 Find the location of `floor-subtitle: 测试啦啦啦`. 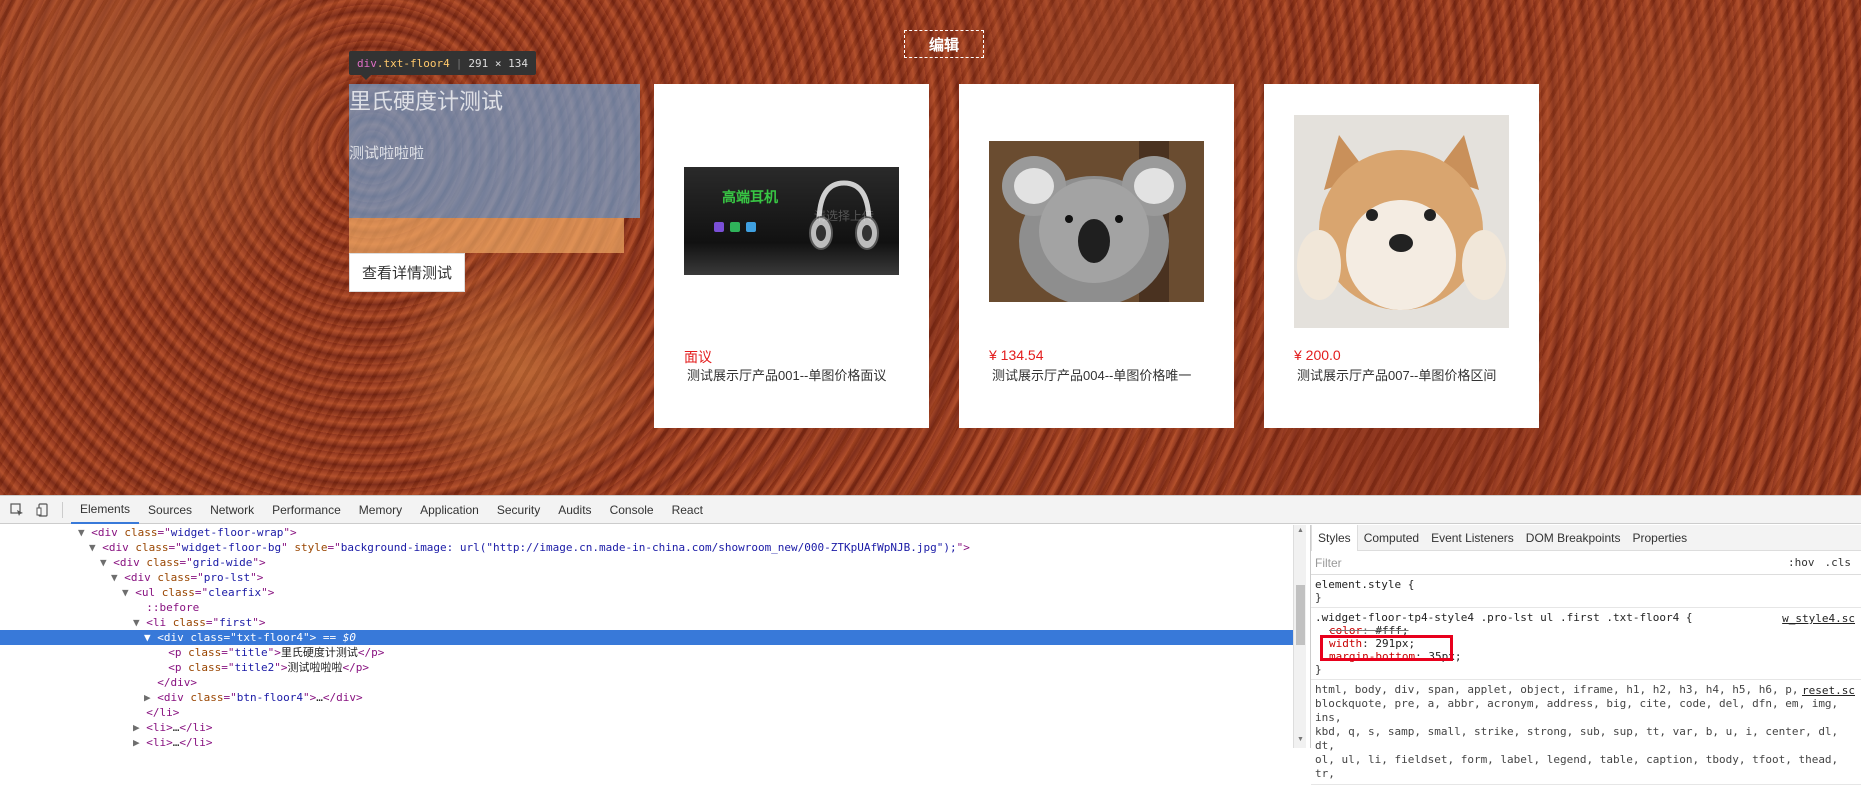

floor-subtitle: 测试啦啦啦 is located at coordinates (387, 154).